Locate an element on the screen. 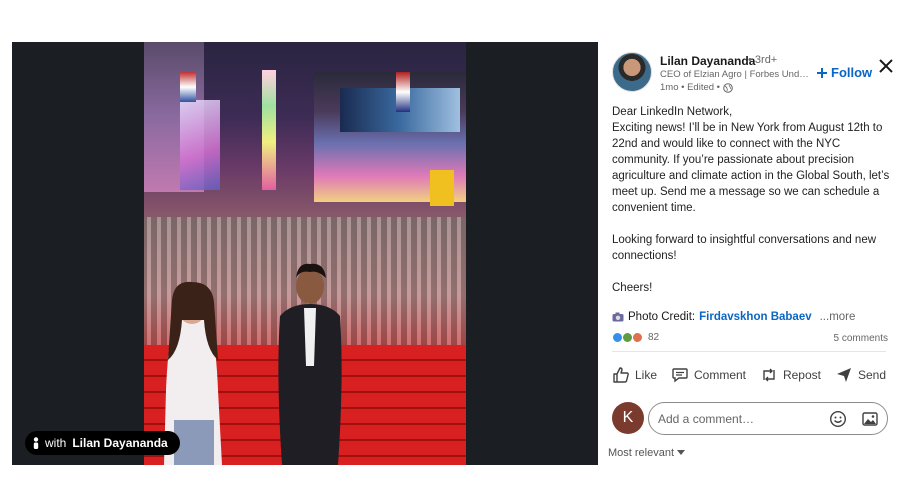 The width and height of the screenshot is (900, 503). post-meta: 1mo • Edited • is located at coordinates (696, 87).